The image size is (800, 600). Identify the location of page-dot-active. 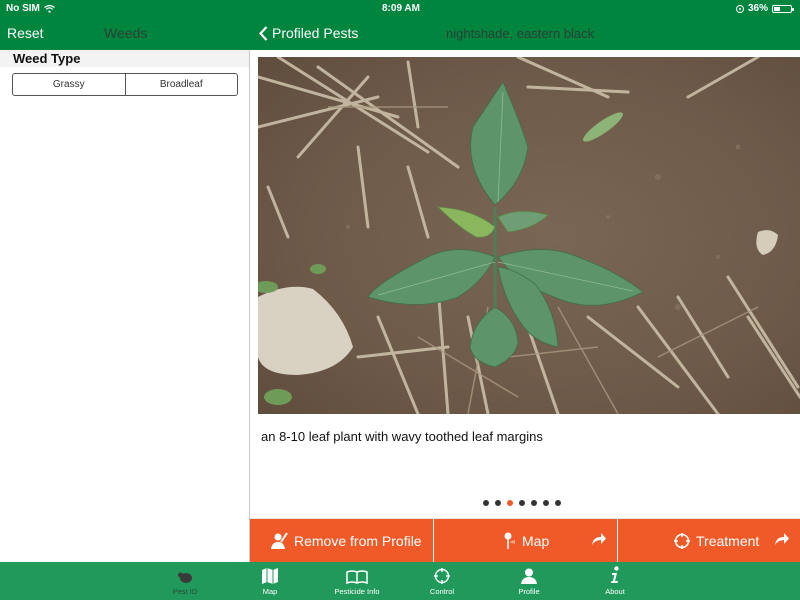
(510, 503).